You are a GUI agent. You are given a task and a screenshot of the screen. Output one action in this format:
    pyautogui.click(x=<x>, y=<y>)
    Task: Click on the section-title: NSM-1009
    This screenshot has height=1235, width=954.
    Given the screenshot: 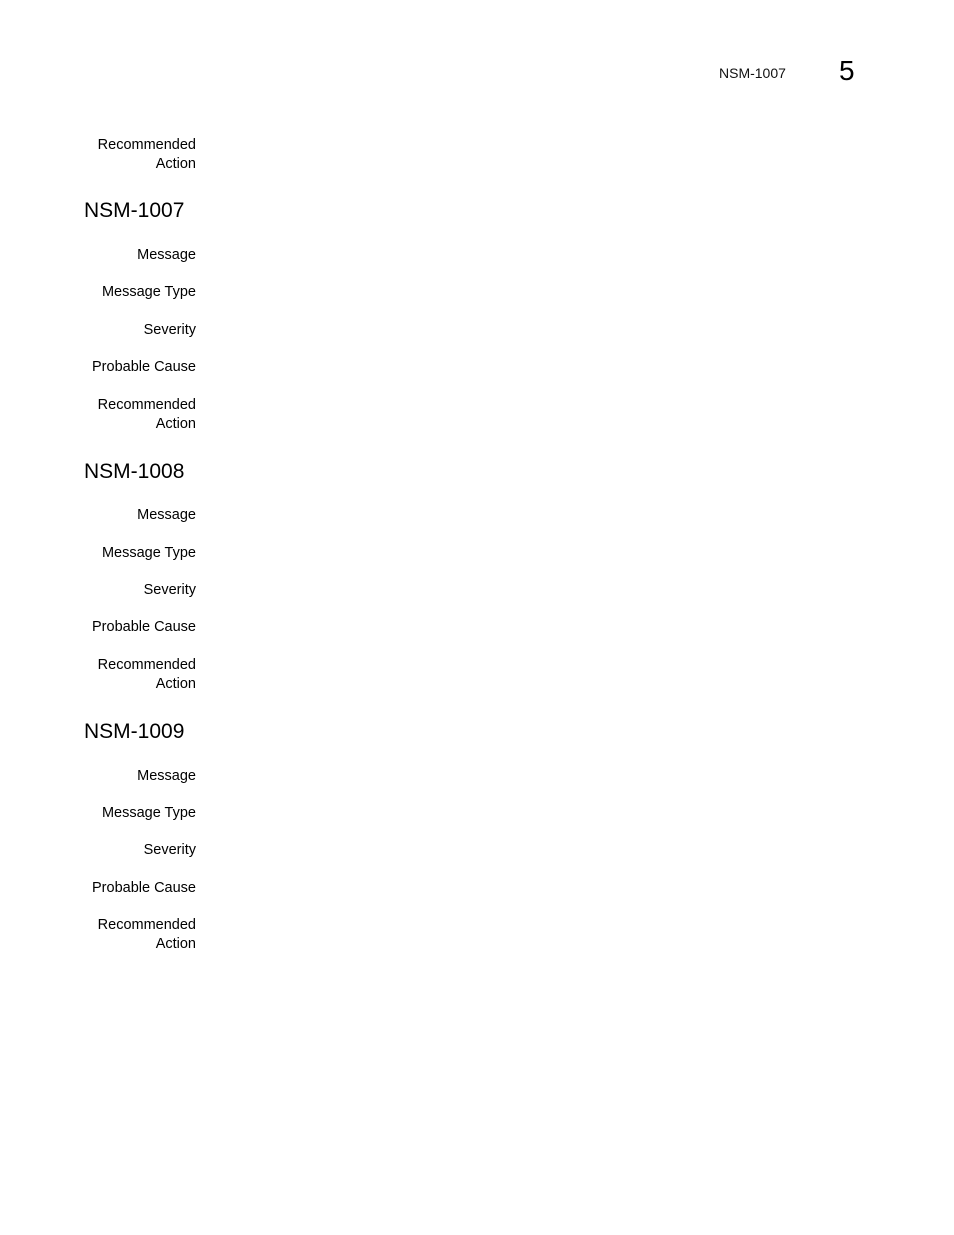 What is the action you would take?
    pyautogui.click(x=134, y=731)
    